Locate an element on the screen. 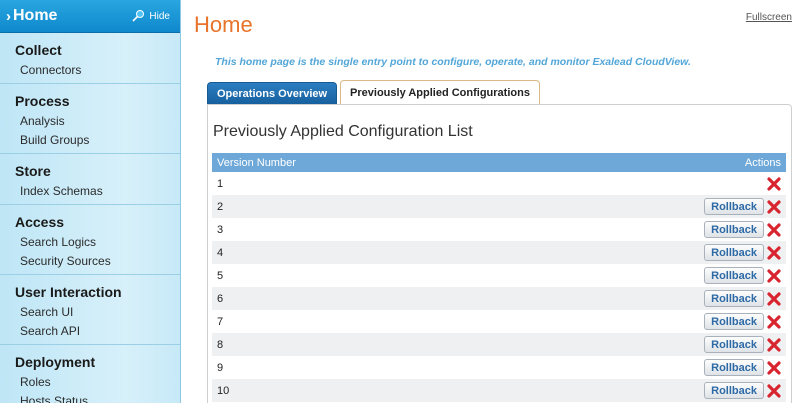 This screenshot has width=803, height=403. chevron-right-icon: › is located at coordinates (8, 16).